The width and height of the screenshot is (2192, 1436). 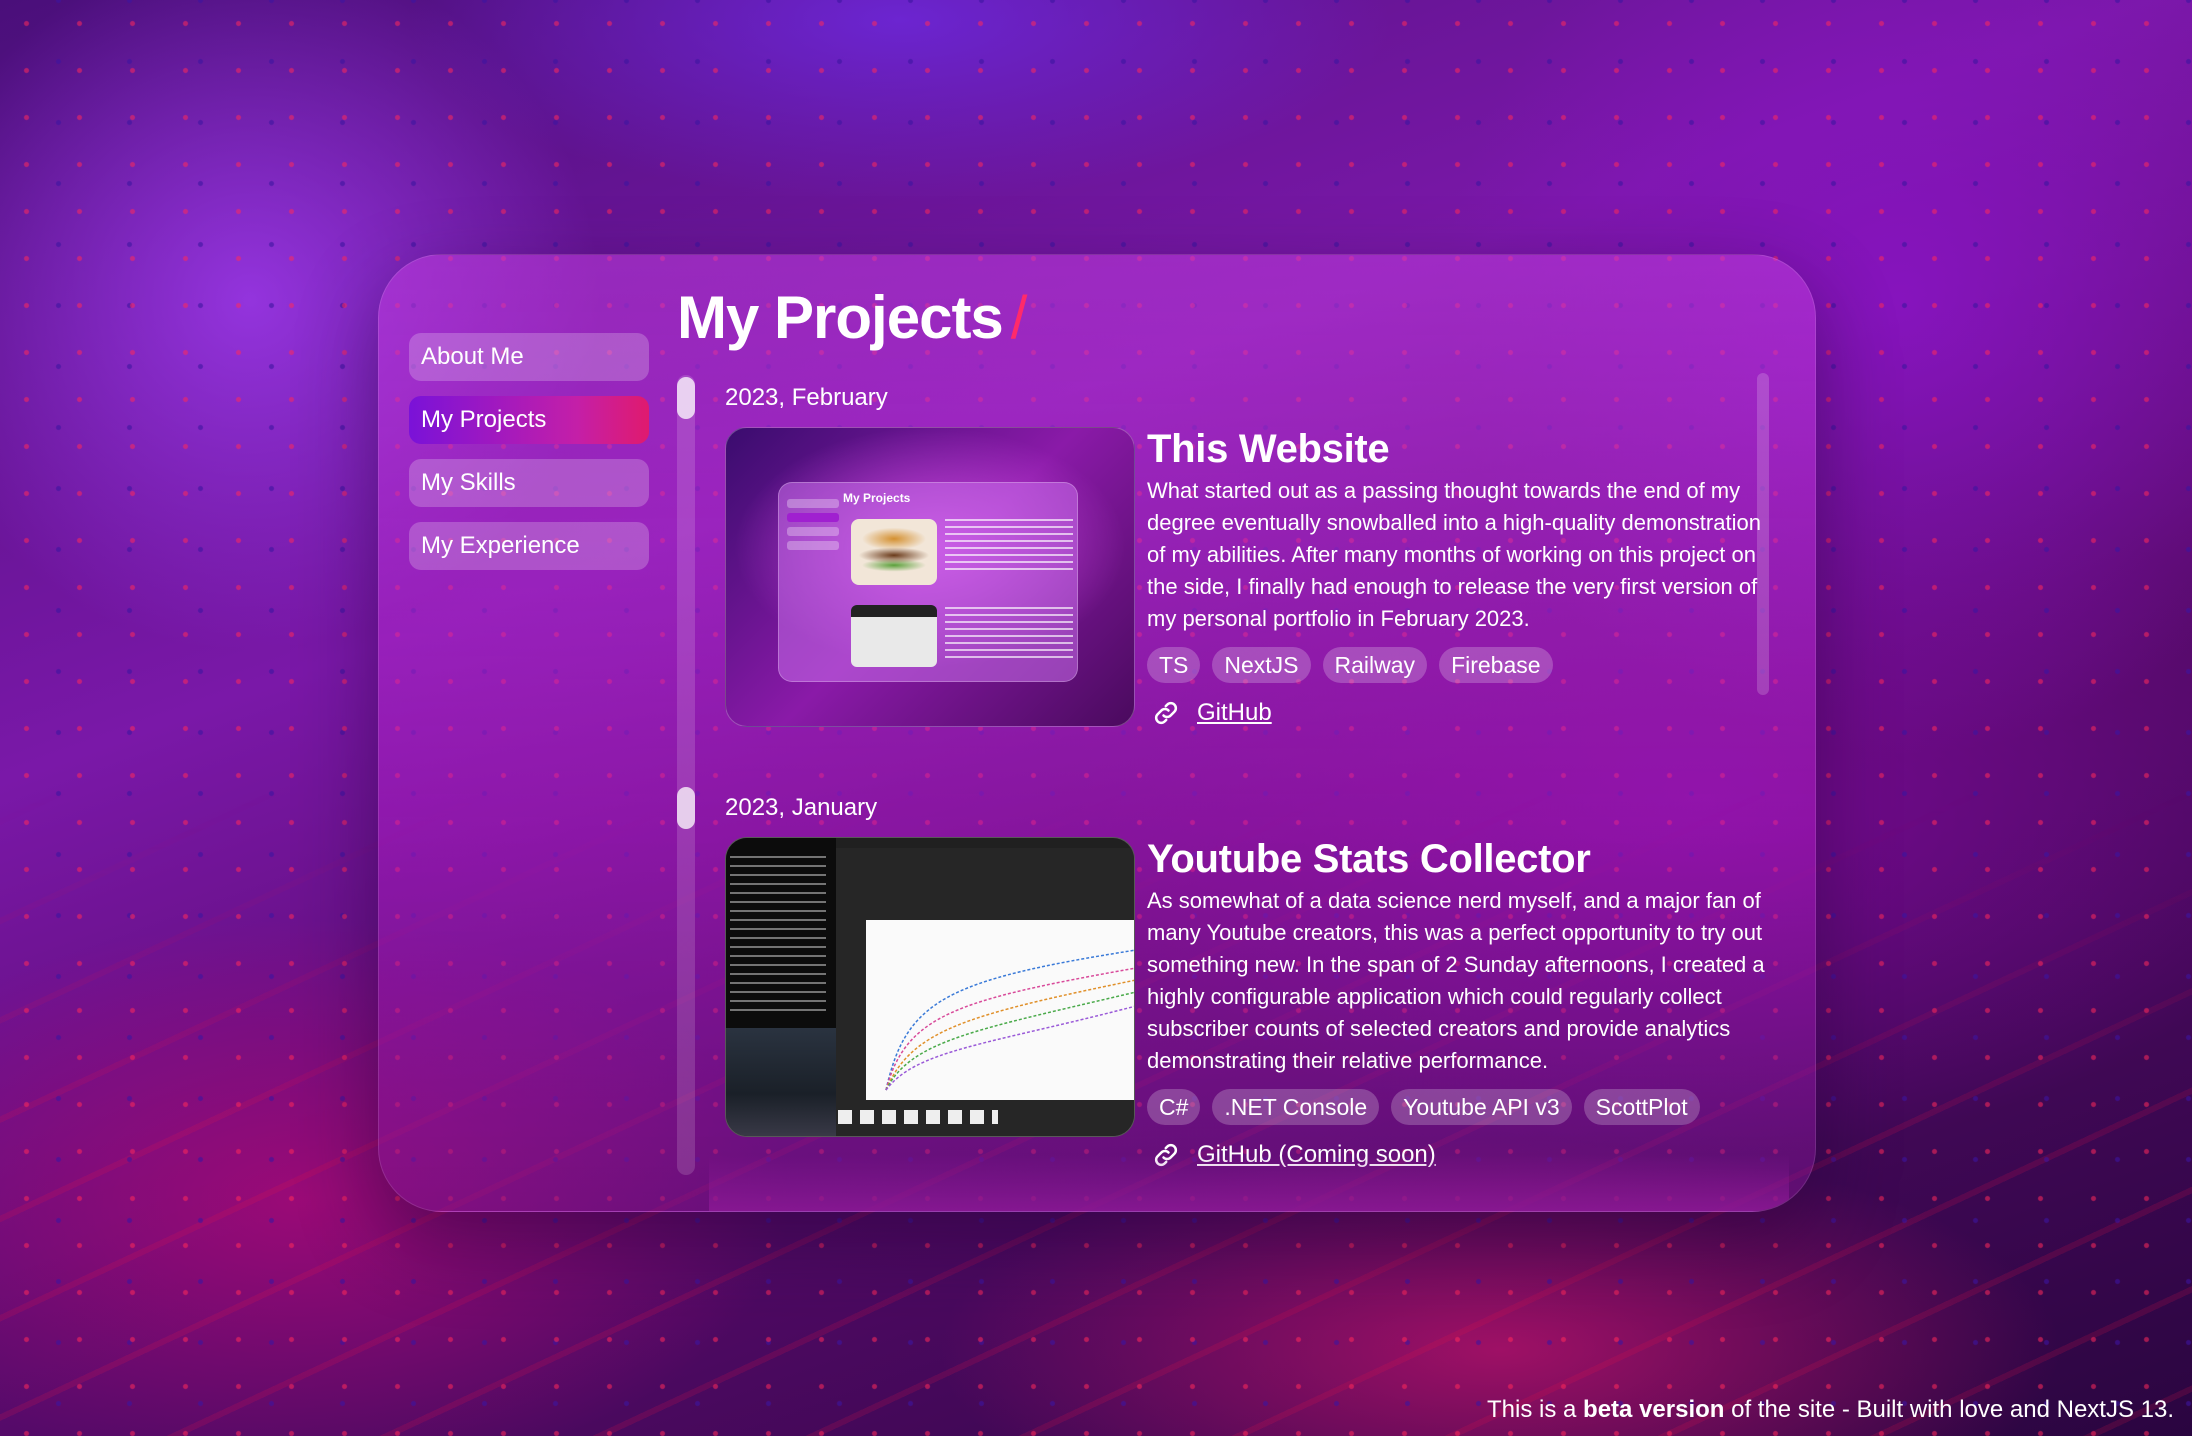 I want to click on github-link: GitHub, so click(x=1234, y=713).